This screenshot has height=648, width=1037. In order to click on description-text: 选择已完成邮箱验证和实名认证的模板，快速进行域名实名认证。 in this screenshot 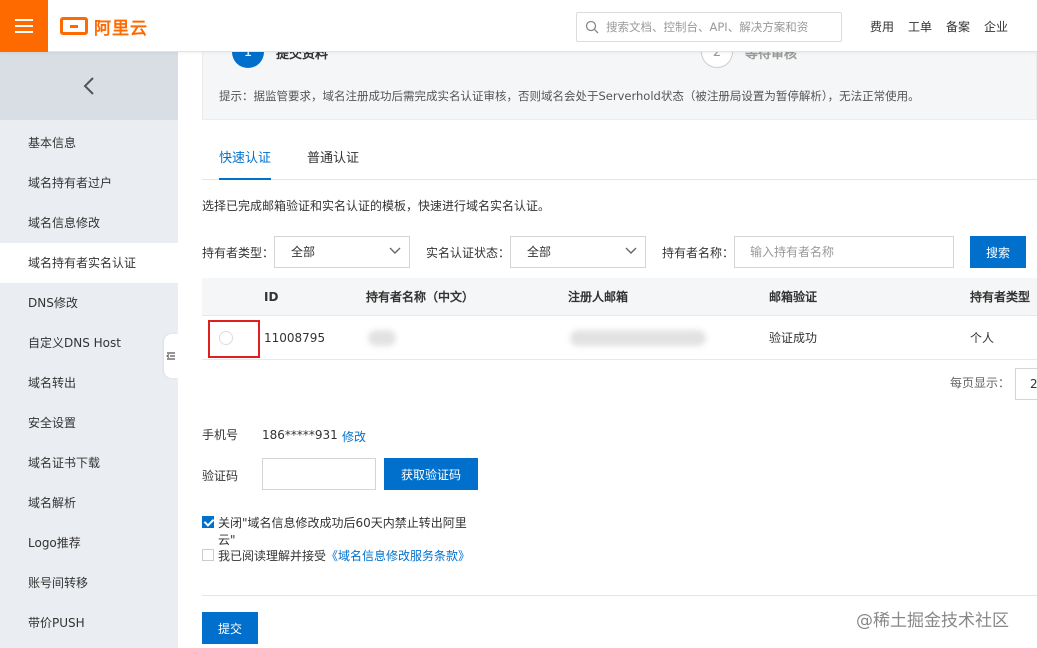, I will do `click(376, 206)`.